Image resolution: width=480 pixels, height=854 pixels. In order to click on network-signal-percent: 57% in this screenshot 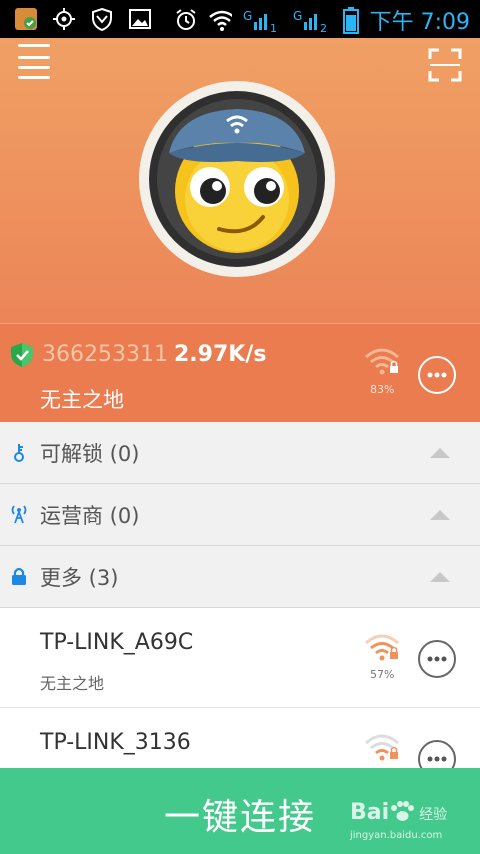, I will do `click(382, 674)`.